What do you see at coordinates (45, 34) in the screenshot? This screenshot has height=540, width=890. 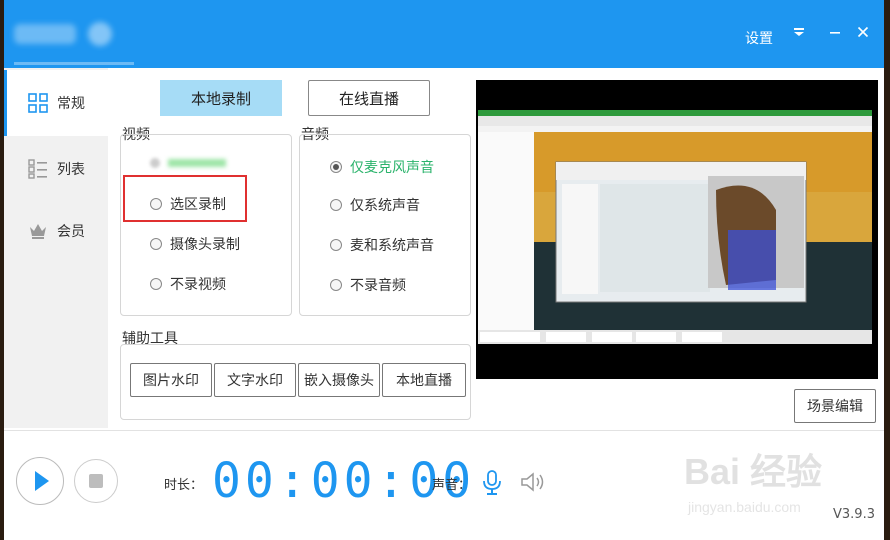 I see `app-title-blurred` at bounding box center [45, 34].